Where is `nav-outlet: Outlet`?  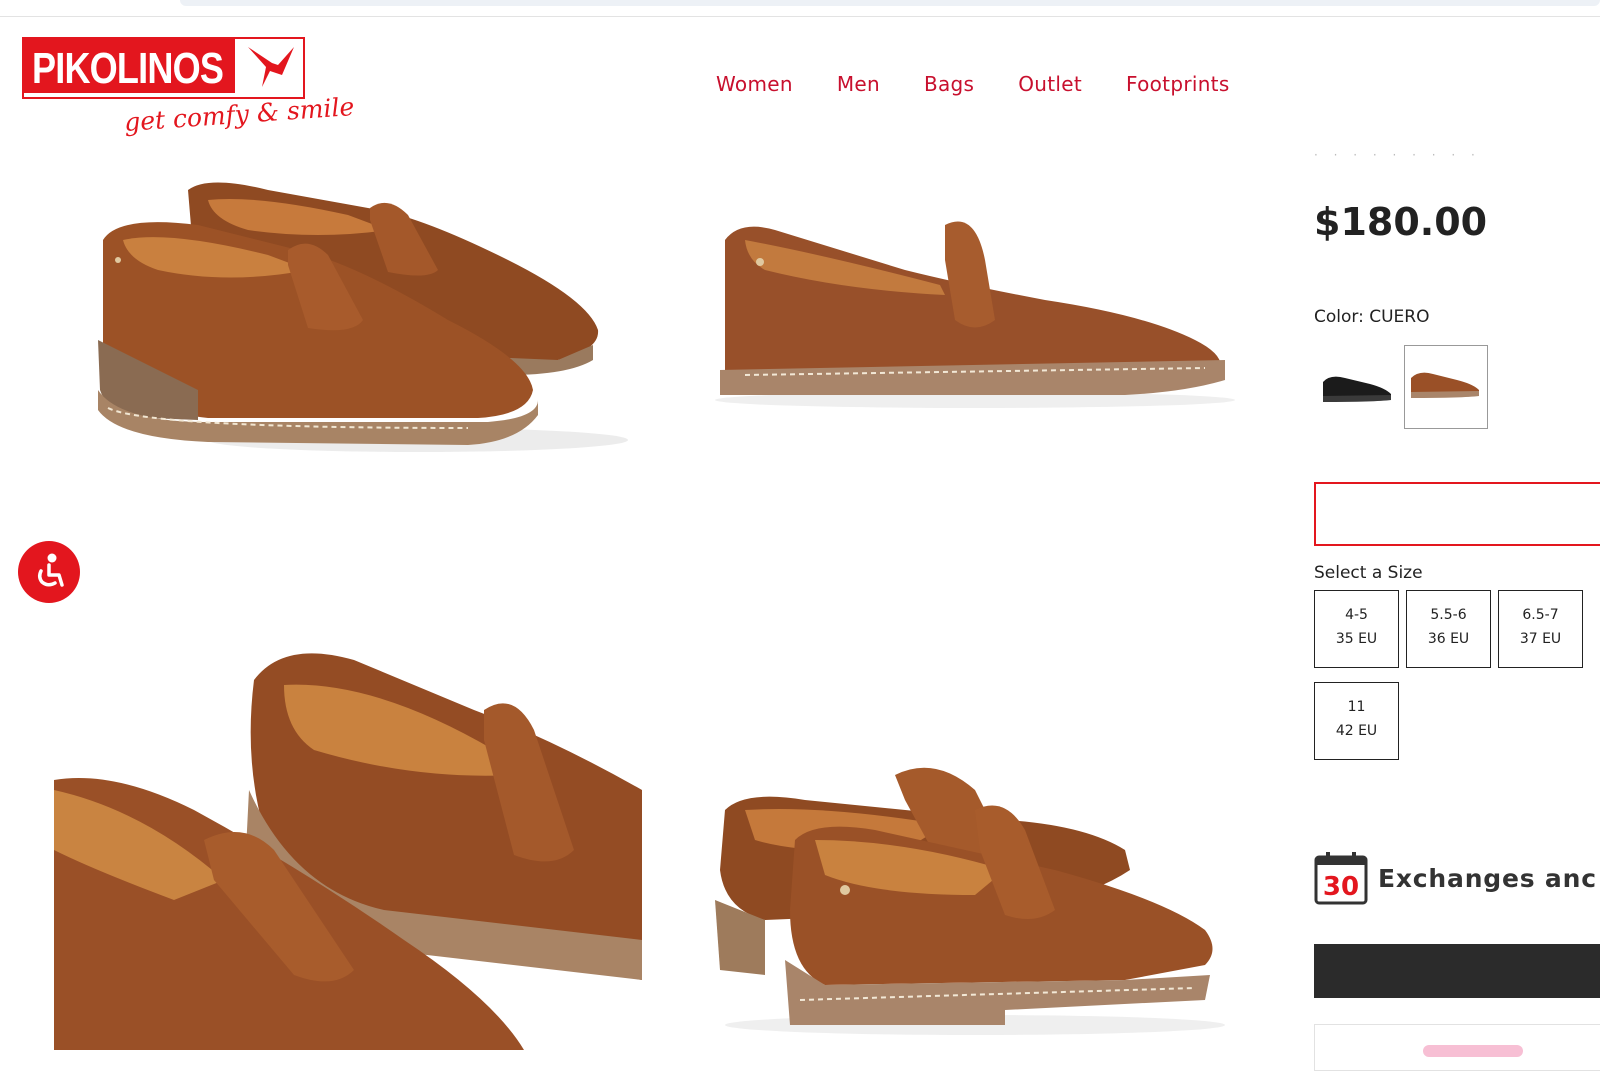
nav-outlet: Outlet is located at coordinates (1050, 84).